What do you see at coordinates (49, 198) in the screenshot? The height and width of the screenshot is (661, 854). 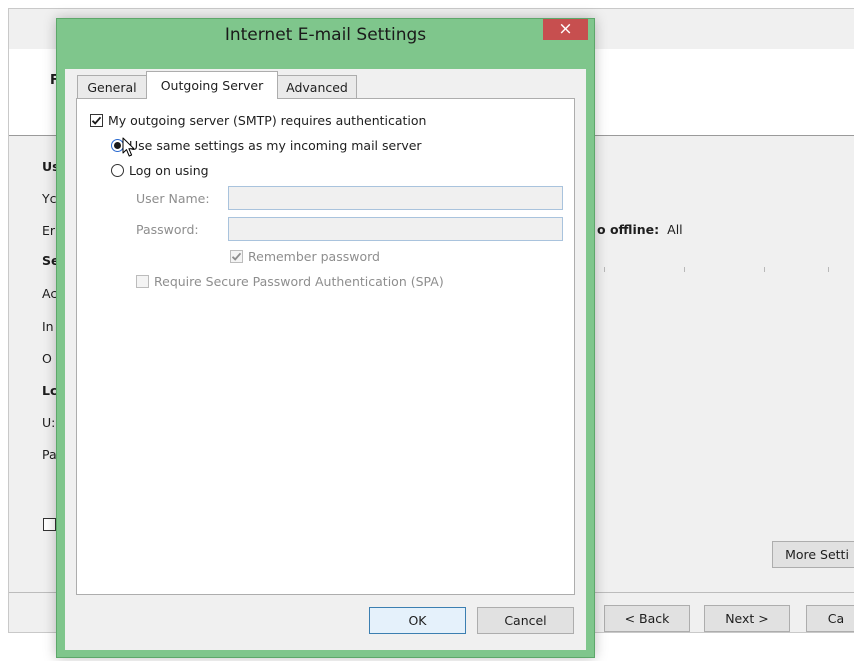 I see `wizard-label-your-name: Yc` at bounding box center [49, 198].